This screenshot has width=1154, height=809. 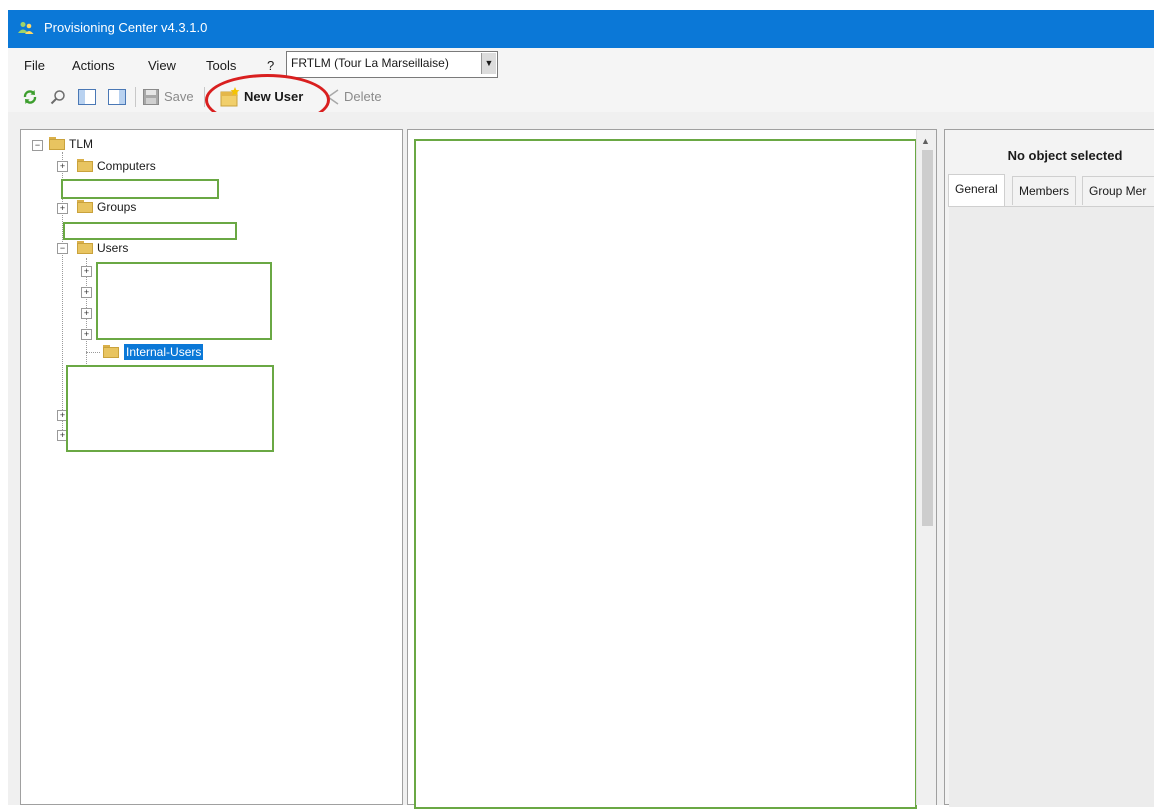 What do you see at coordinates (1118, 190) in the screenshot?
I see `tab-group-membership: Group Mer` at bounding box center [1118, 190].